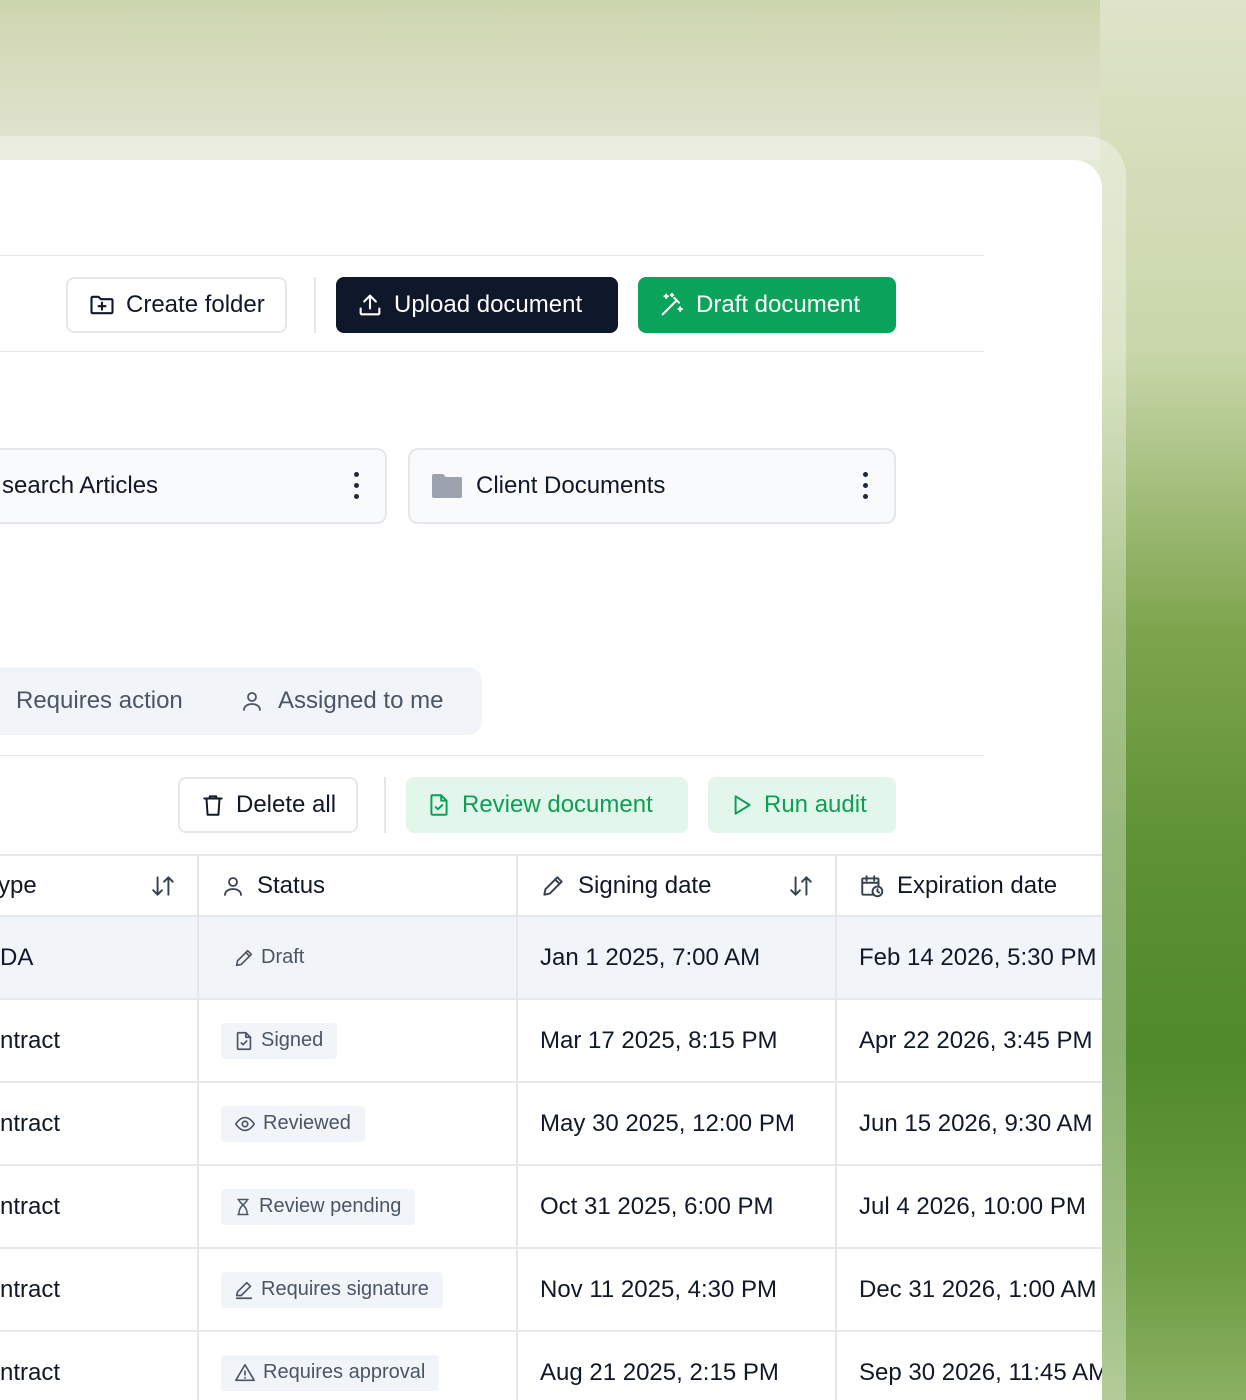  I want to click on tab-label: Assigned to me, so click(361, 700).